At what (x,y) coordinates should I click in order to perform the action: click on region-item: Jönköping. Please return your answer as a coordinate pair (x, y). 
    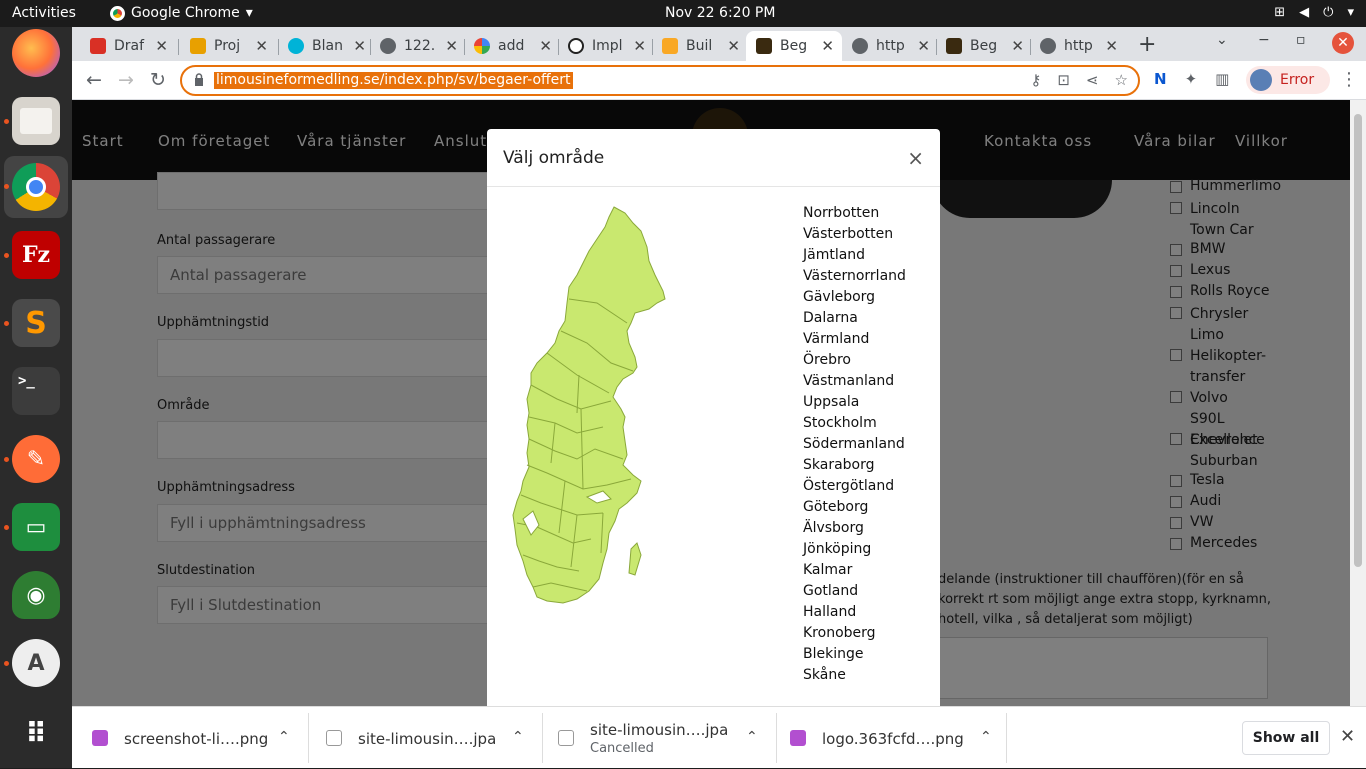
    Looking at the image, I should click on (854, 549).